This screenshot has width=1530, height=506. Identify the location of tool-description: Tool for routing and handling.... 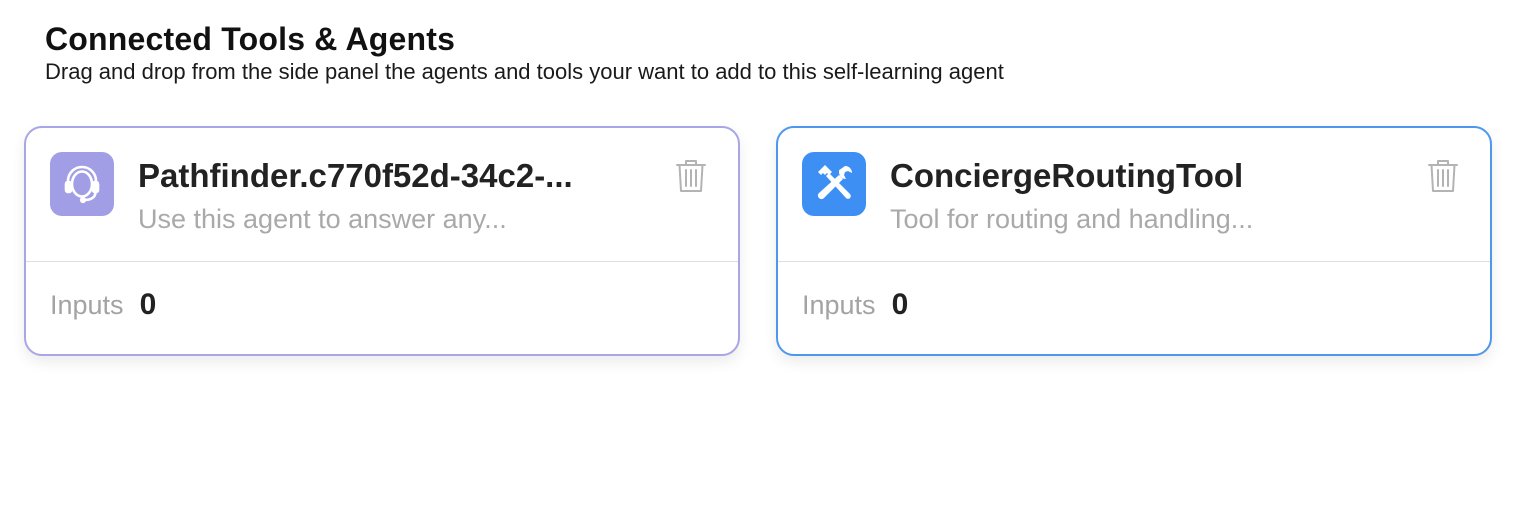
(1072, 219).